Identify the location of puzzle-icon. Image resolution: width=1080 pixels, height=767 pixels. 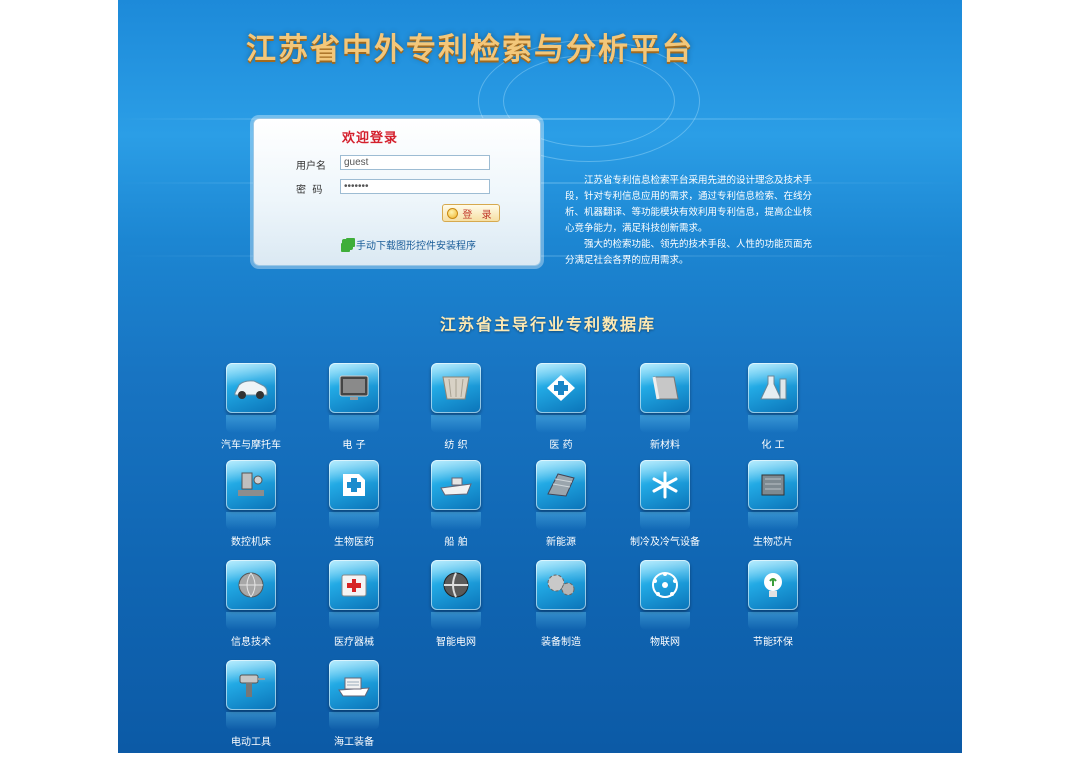
(347, 244).